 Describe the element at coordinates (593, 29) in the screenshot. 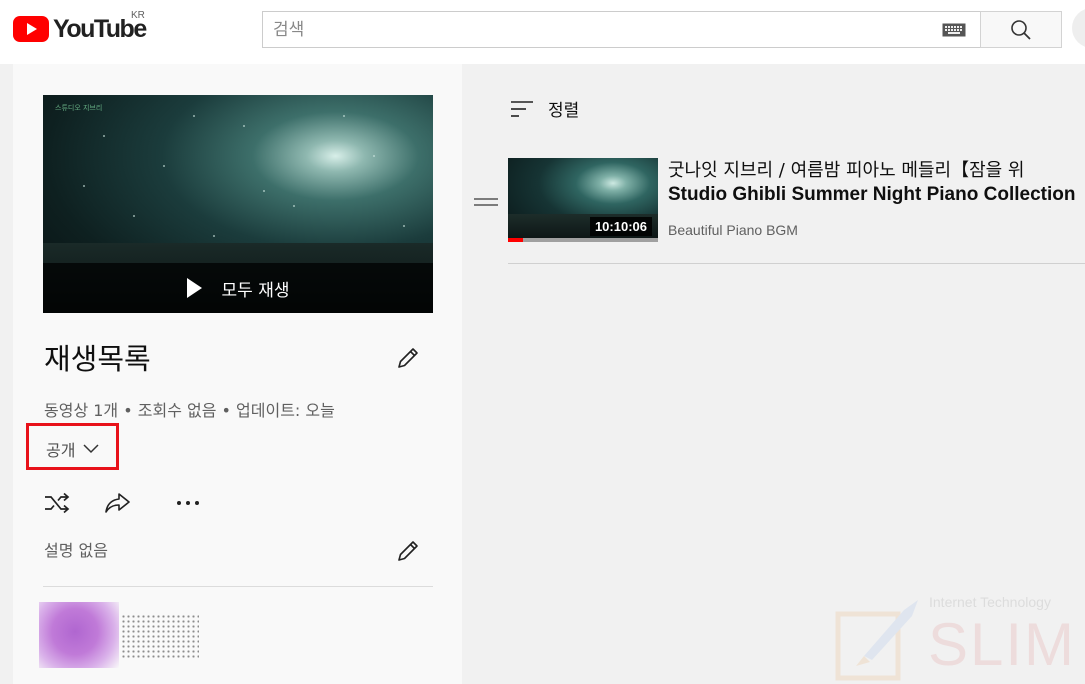

I see `search-input` at that location.